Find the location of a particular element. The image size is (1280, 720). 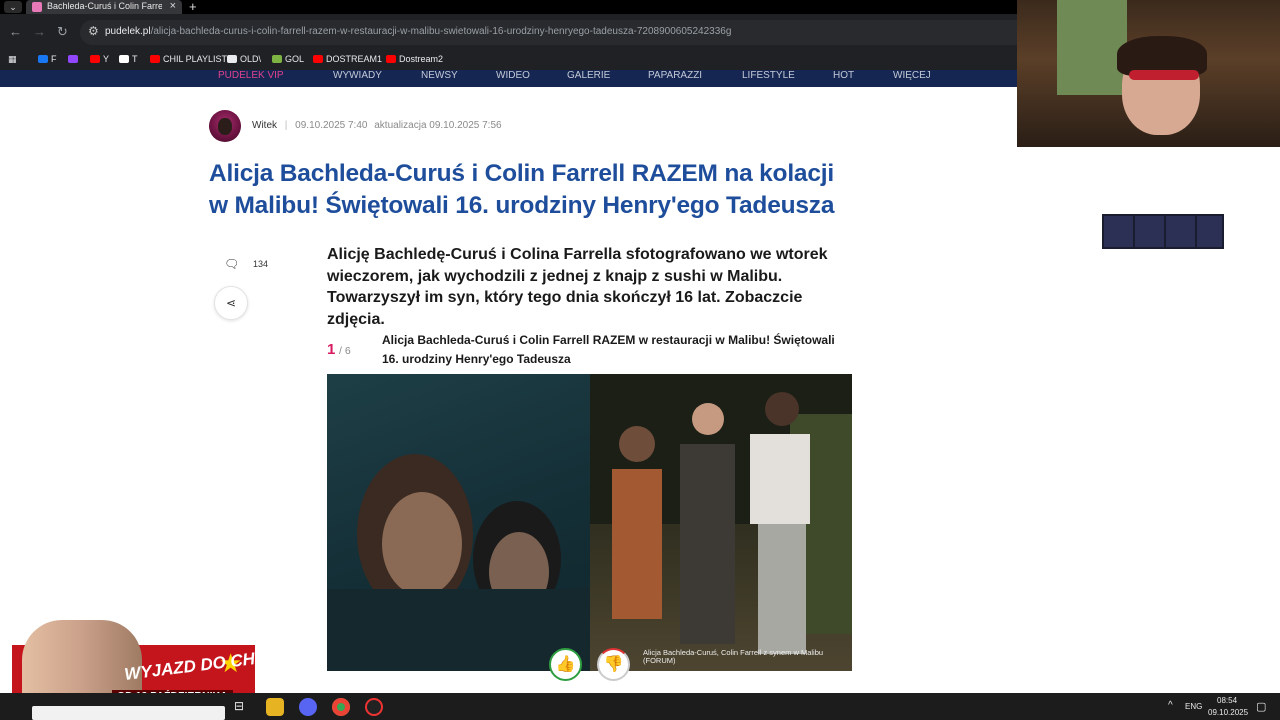

thumbs-up-icon: 👍 is located at coordinates (565, 664).